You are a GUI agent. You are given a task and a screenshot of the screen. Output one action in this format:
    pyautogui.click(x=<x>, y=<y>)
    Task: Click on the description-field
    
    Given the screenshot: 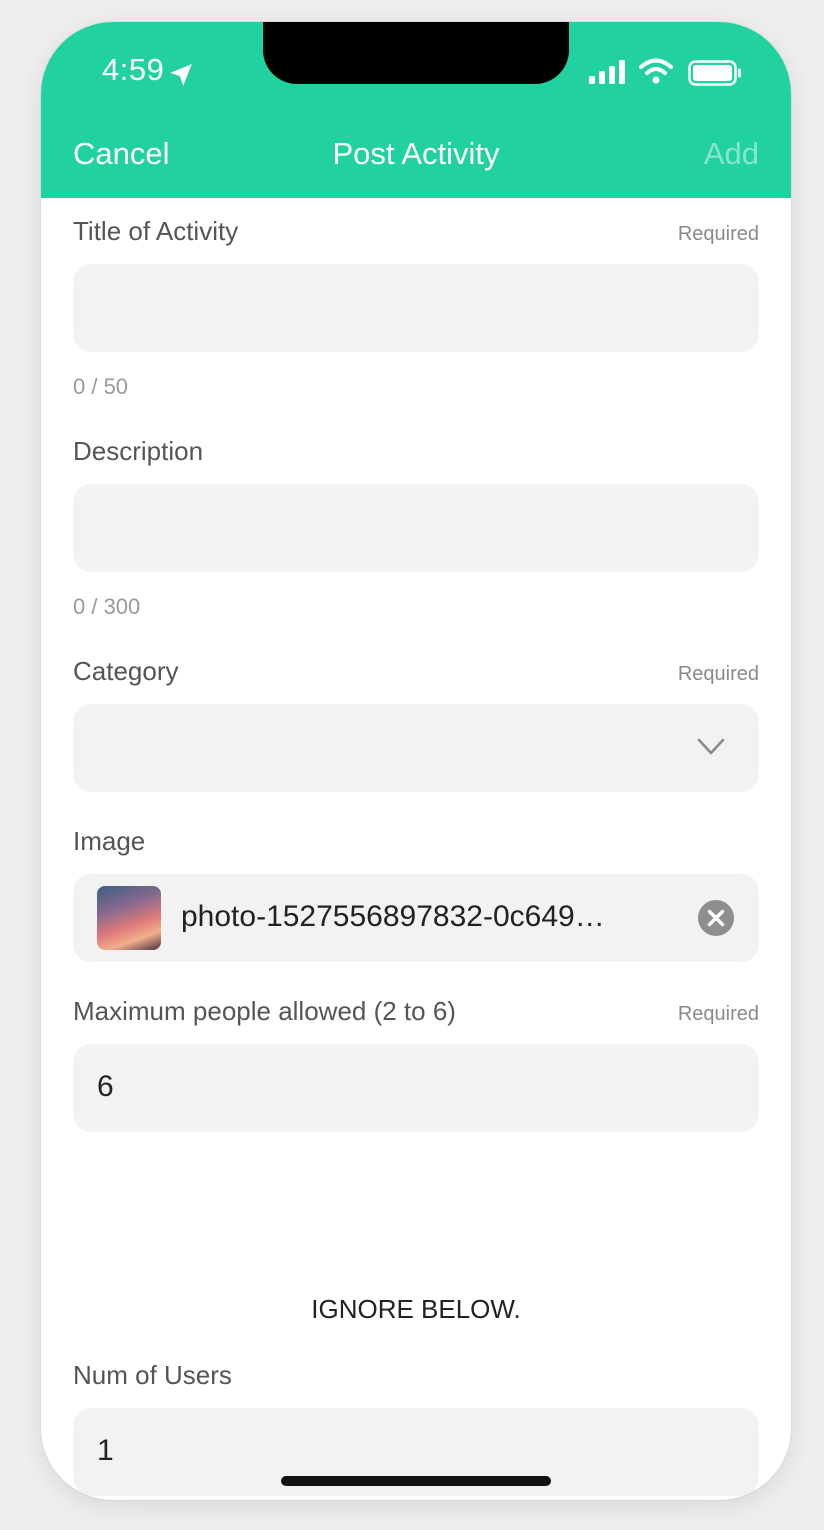 What is the action you would take?
    pyautogui.click(x=416, y=528)
    